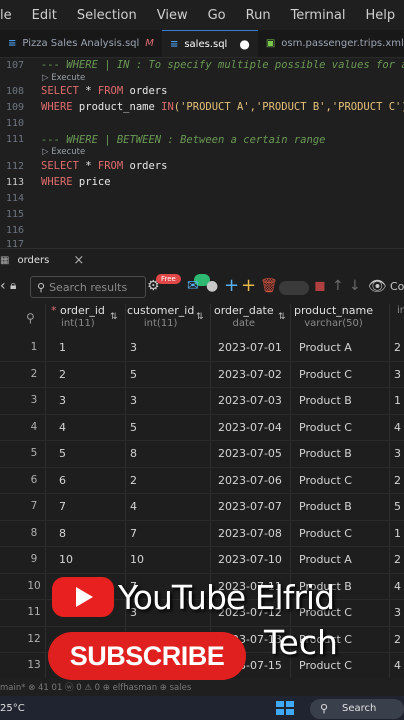 Image resolution: width=404 pixels, height=720 pixels. Describe the element at coordinates (355, 286) in the screenshot. I see `arrow-down-icon: ↓` at that location.